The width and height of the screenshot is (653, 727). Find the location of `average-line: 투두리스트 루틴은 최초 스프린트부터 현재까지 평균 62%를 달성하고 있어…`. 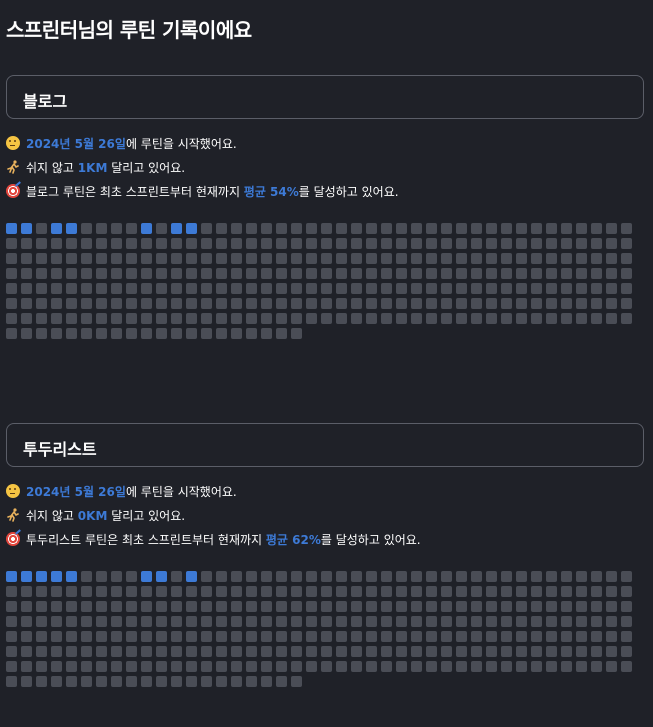

average-line: 투두리스트 루틴은 최초 스프린트부터 현재까지 평균 62%를 달성하고 있어… is located at coordinates (213, 540).